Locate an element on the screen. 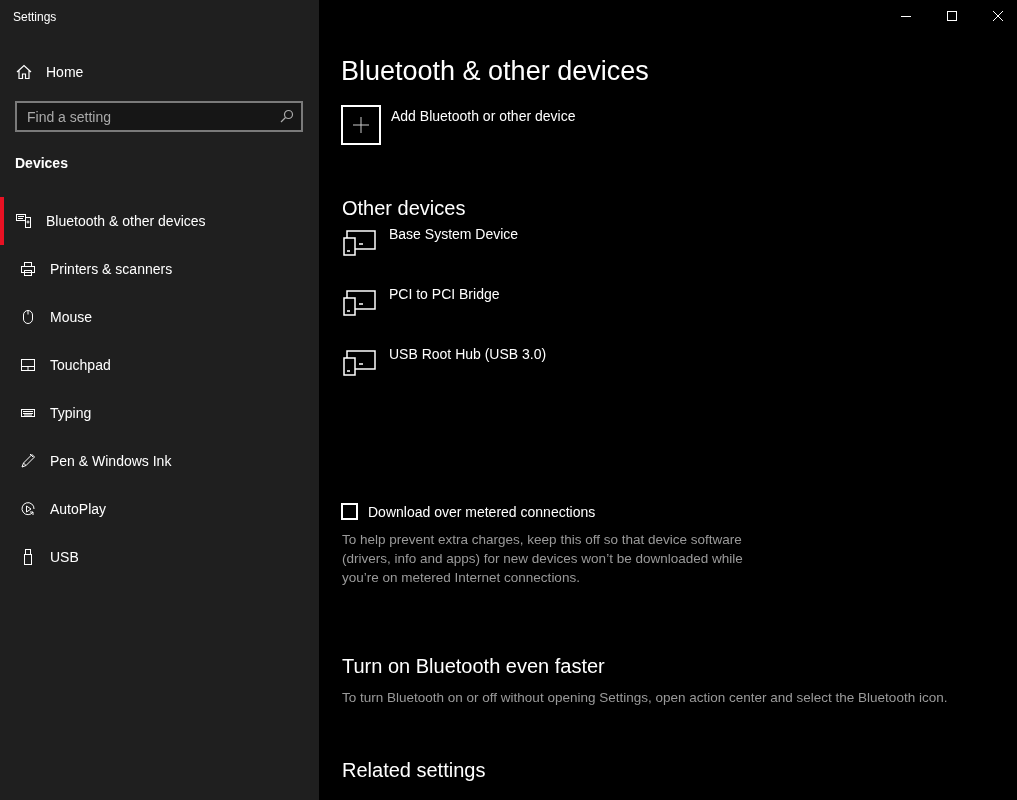 The width and height of the screenshot is (1017, 800). checkbox-label: Download over metered connections is located at coordinates (482, 511).